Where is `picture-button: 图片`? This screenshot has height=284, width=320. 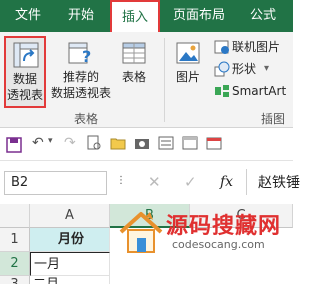 picture-button: 图片 is located at coordinates (188, 72).